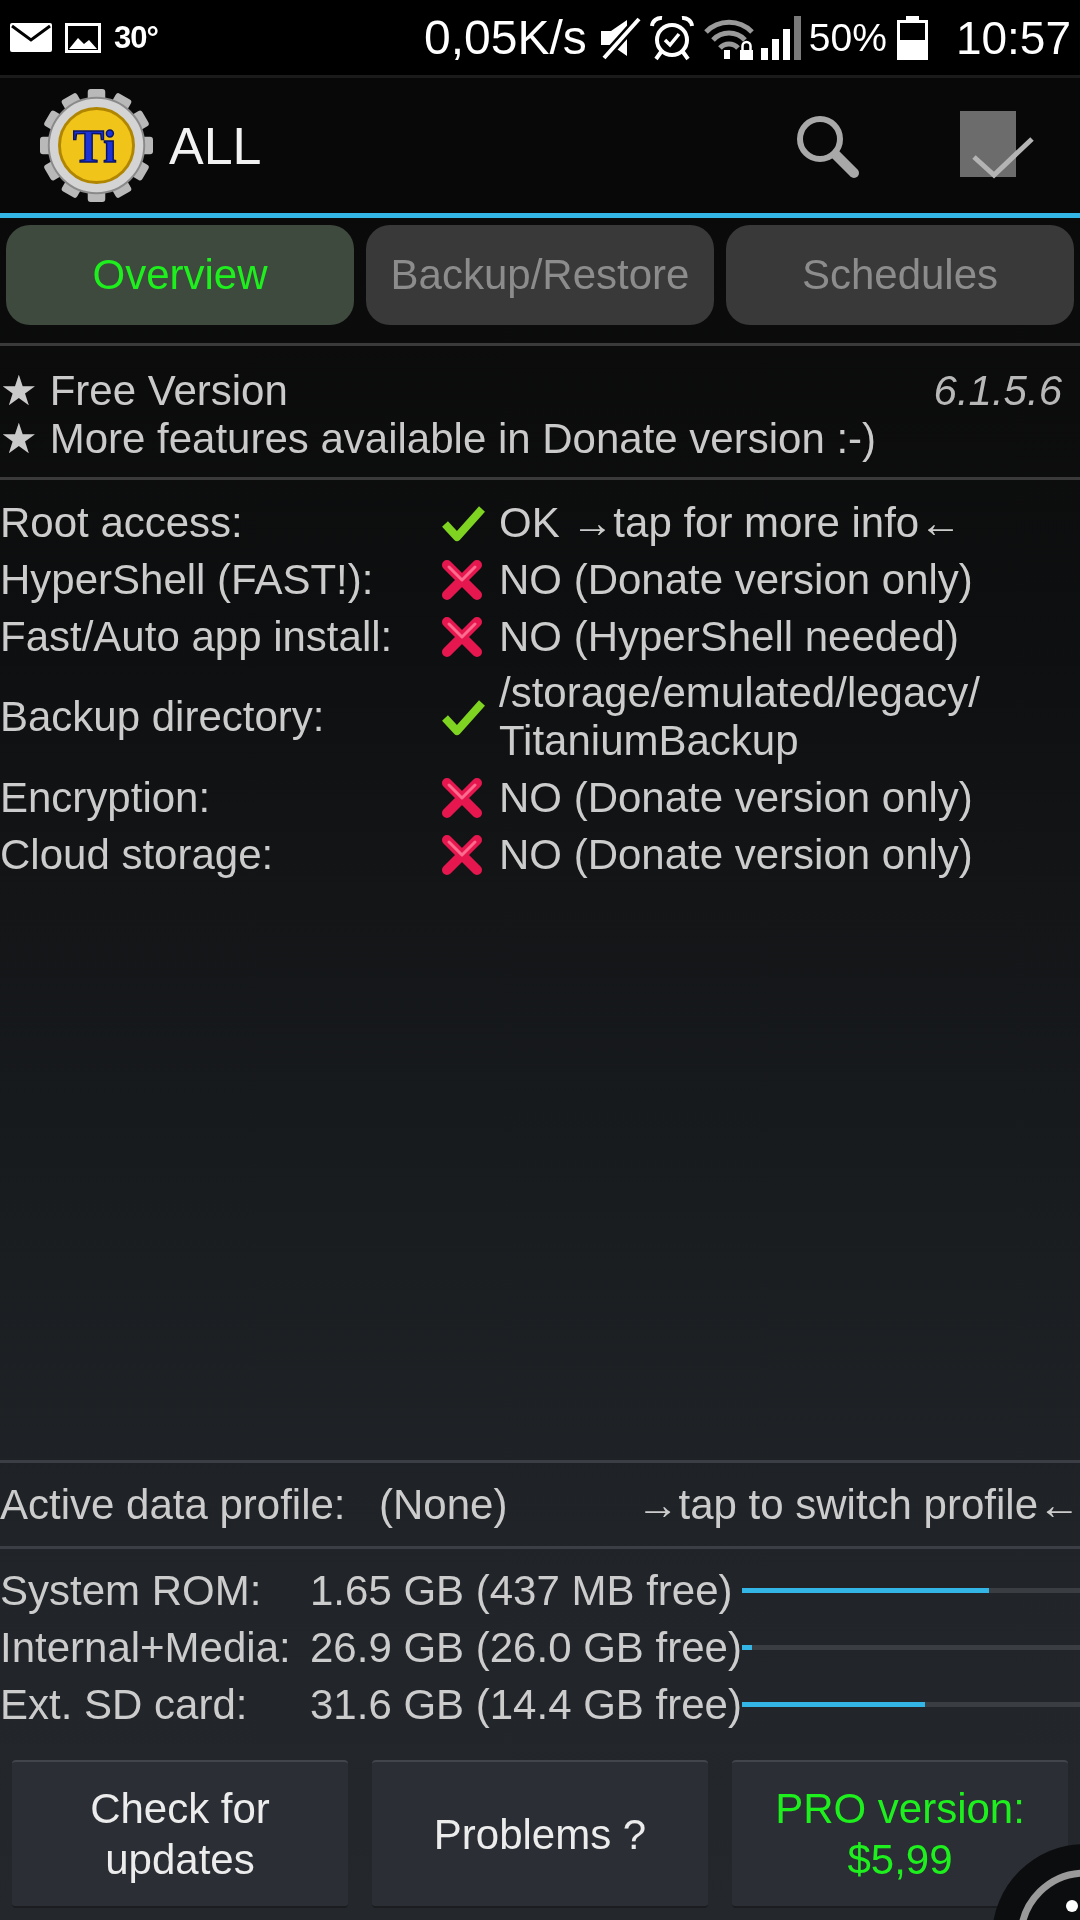 This screenshot has height=1920, width=1080. Describe the element at coordinates (83, 37) in the screenshot. I see `image-icon` at that location.